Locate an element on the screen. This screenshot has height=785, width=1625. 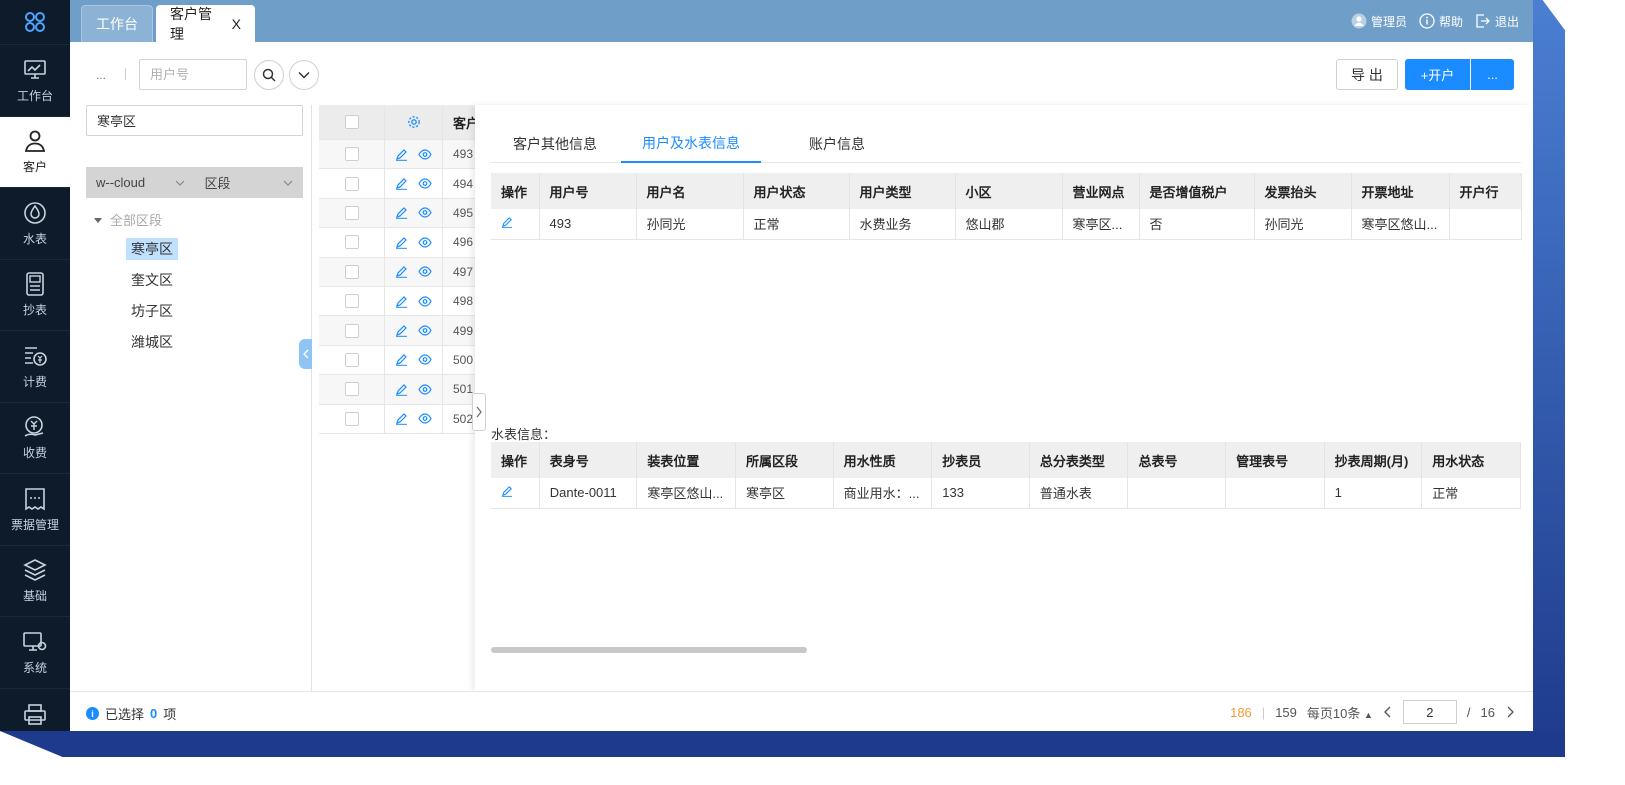
sidebar-item-7: 基础 is located at coordinates (35, 580).